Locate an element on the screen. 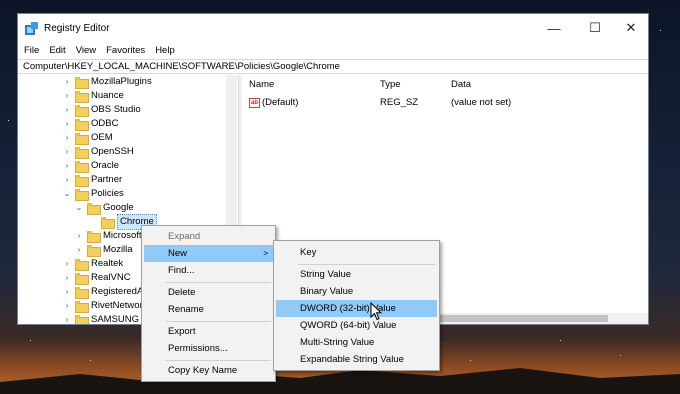  submenu-item-key: Key is located at coordinates (356, 252).